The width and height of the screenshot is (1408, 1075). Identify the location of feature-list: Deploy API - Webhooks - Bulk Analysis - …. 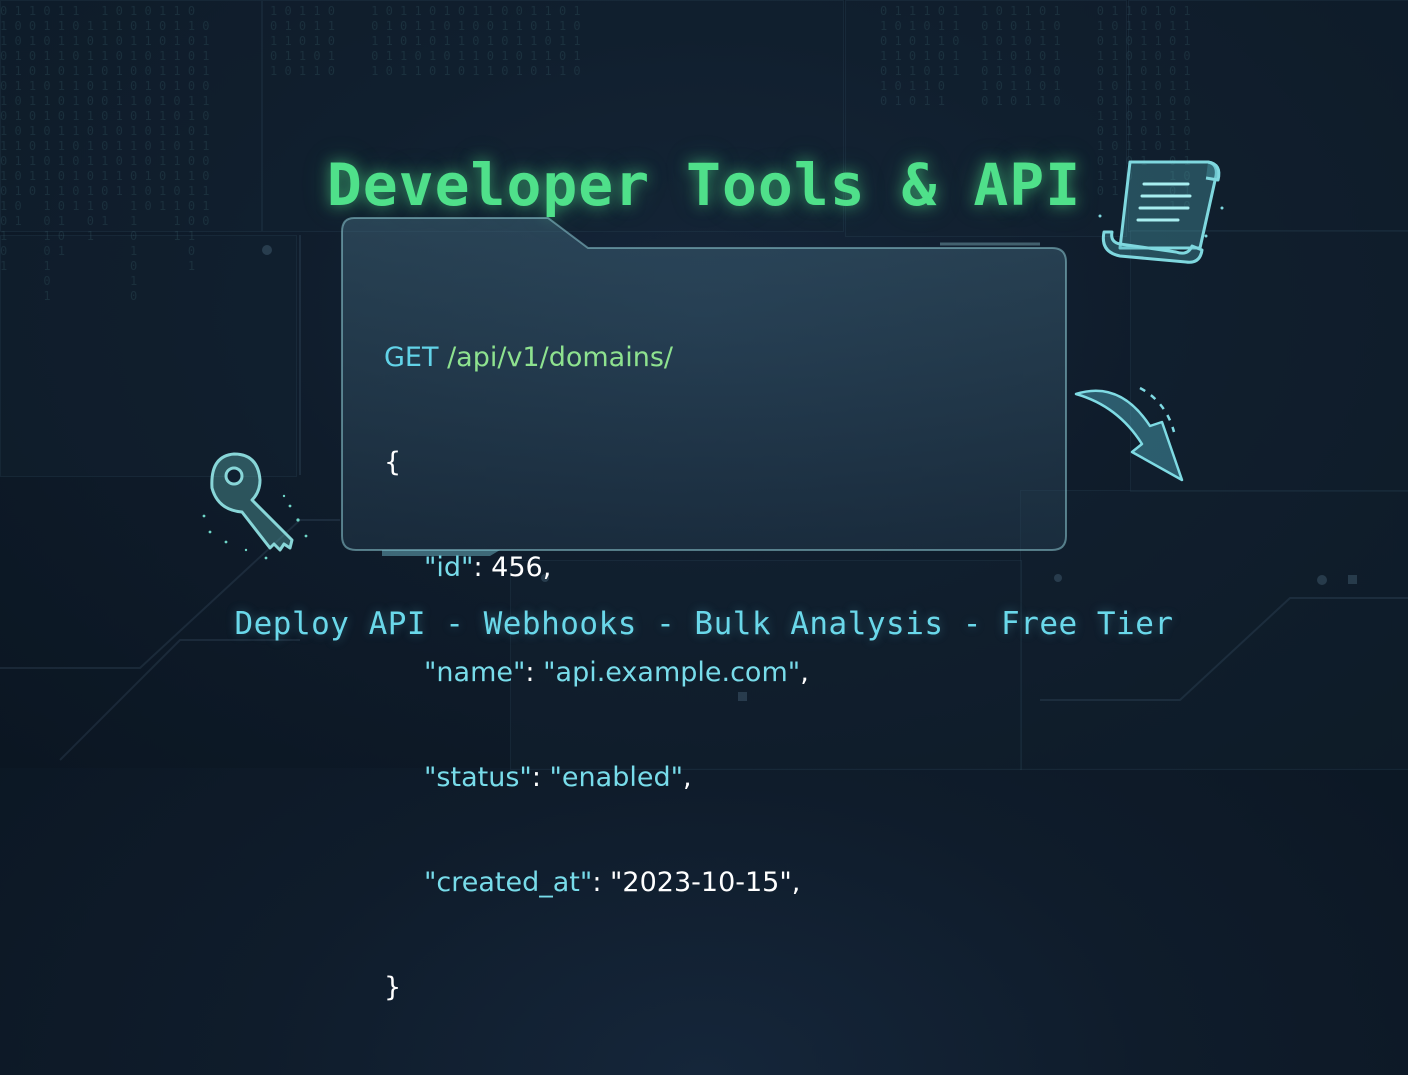
(704, 624).